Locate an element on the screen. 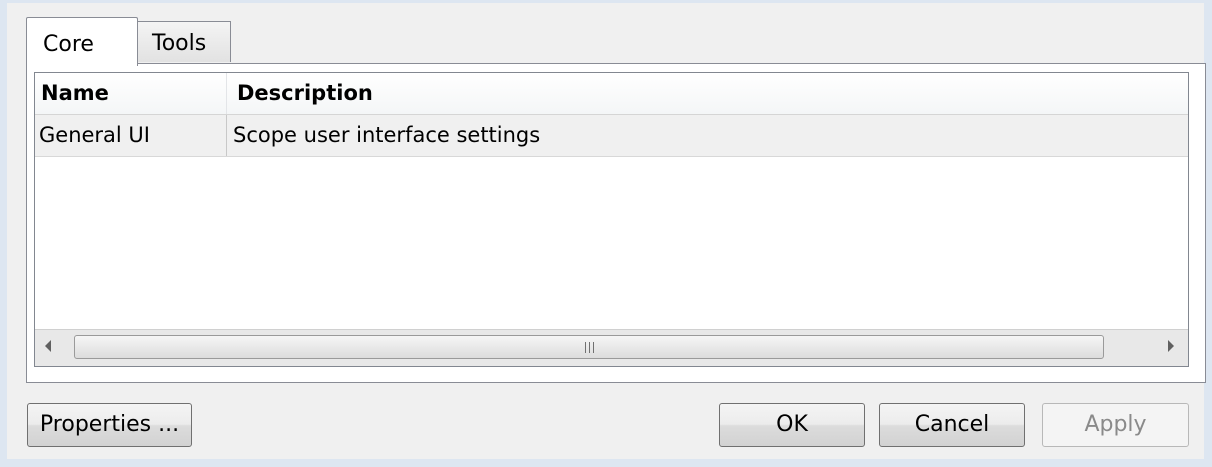 The image size is (1212, 467). table-header: Name Description is located at coordinates (611, 94).